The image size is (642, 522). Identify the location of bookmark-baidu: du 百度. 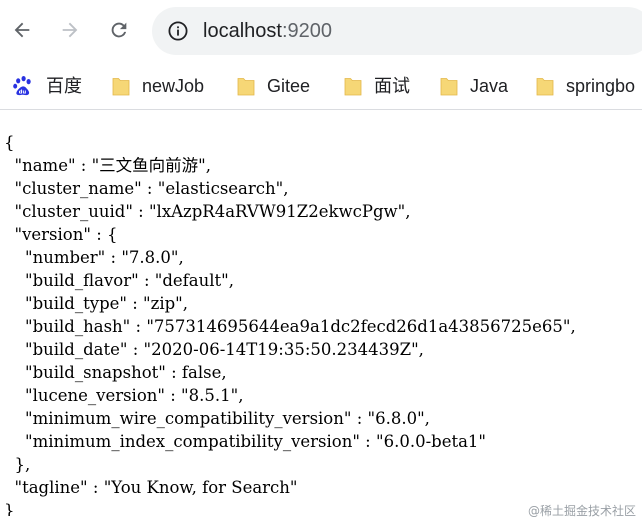
(47, 86).